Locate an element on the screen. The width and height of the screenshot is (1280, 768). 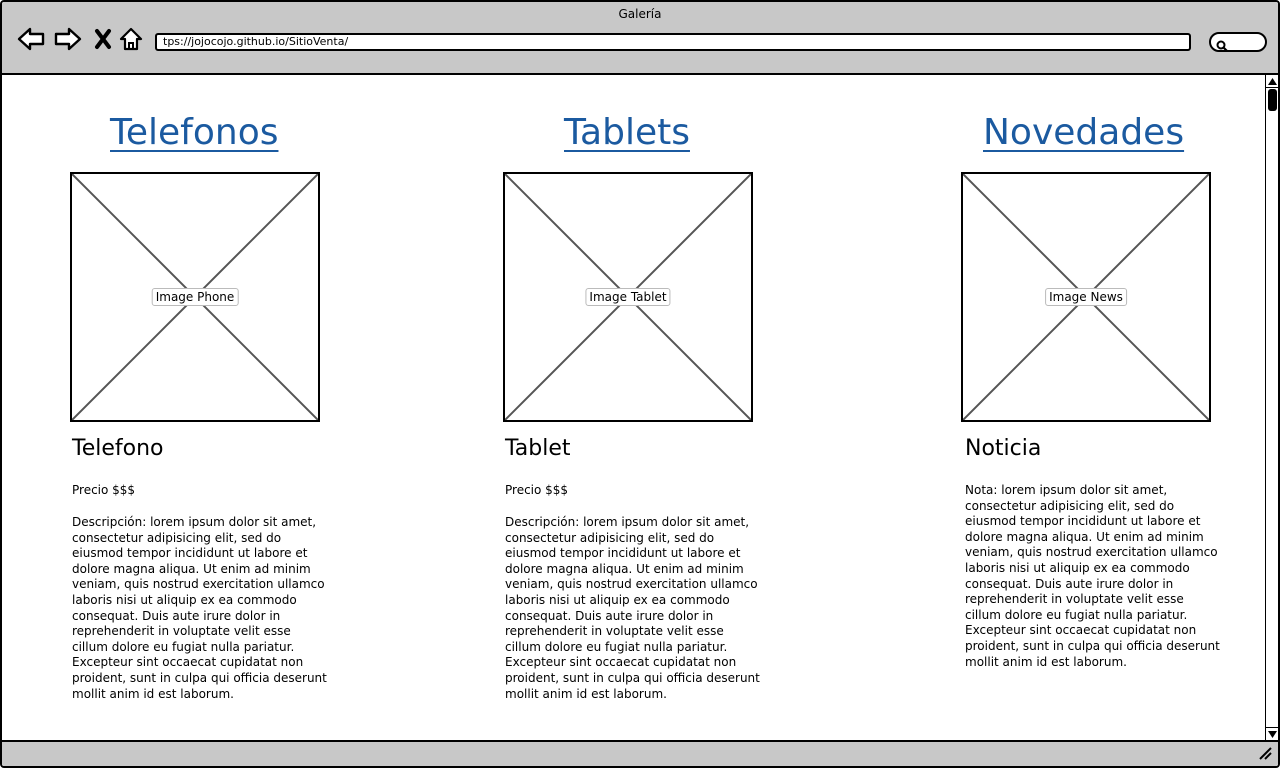
image-label: Image Phone is located at coordinates (195, 297).